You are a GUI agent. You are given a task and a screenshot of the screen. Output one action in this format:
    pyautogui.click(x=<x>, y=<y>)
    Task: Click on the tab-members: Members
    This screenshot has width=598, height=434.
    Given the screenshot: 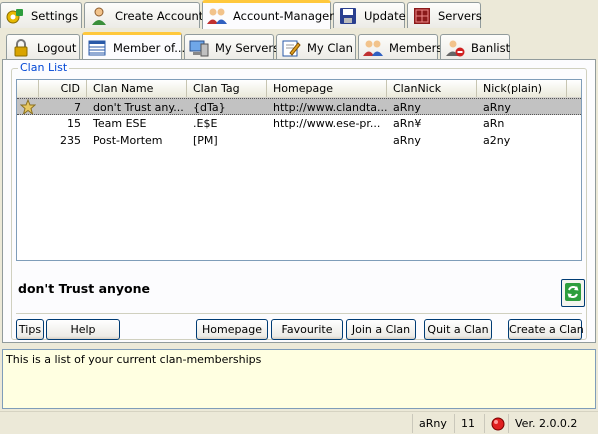 What is the action you would take?
    pyautogui.click(x=400, y=47)
    